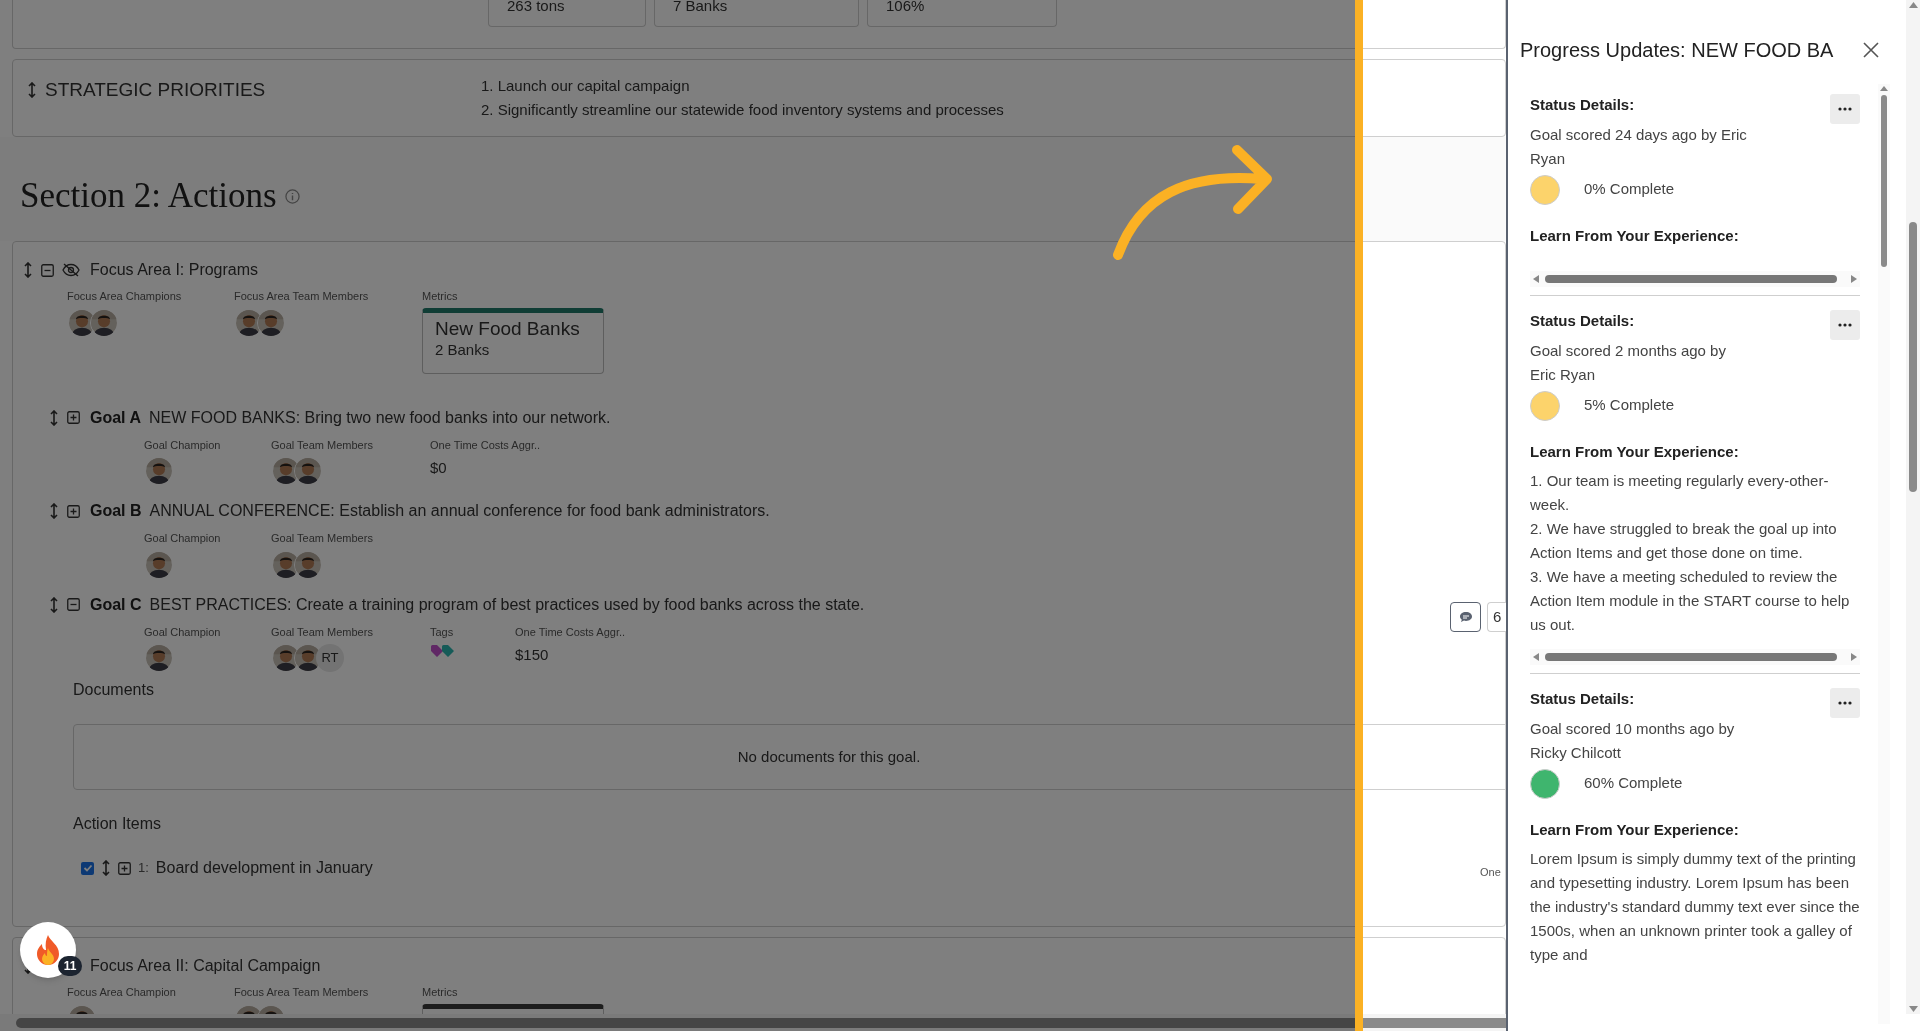 The width and height of the screenshot is (1920, 1031). What do you see at coordinates (439, 468) in the screenshot?
I see `field-value: $0` at bounding box center [439, 468].